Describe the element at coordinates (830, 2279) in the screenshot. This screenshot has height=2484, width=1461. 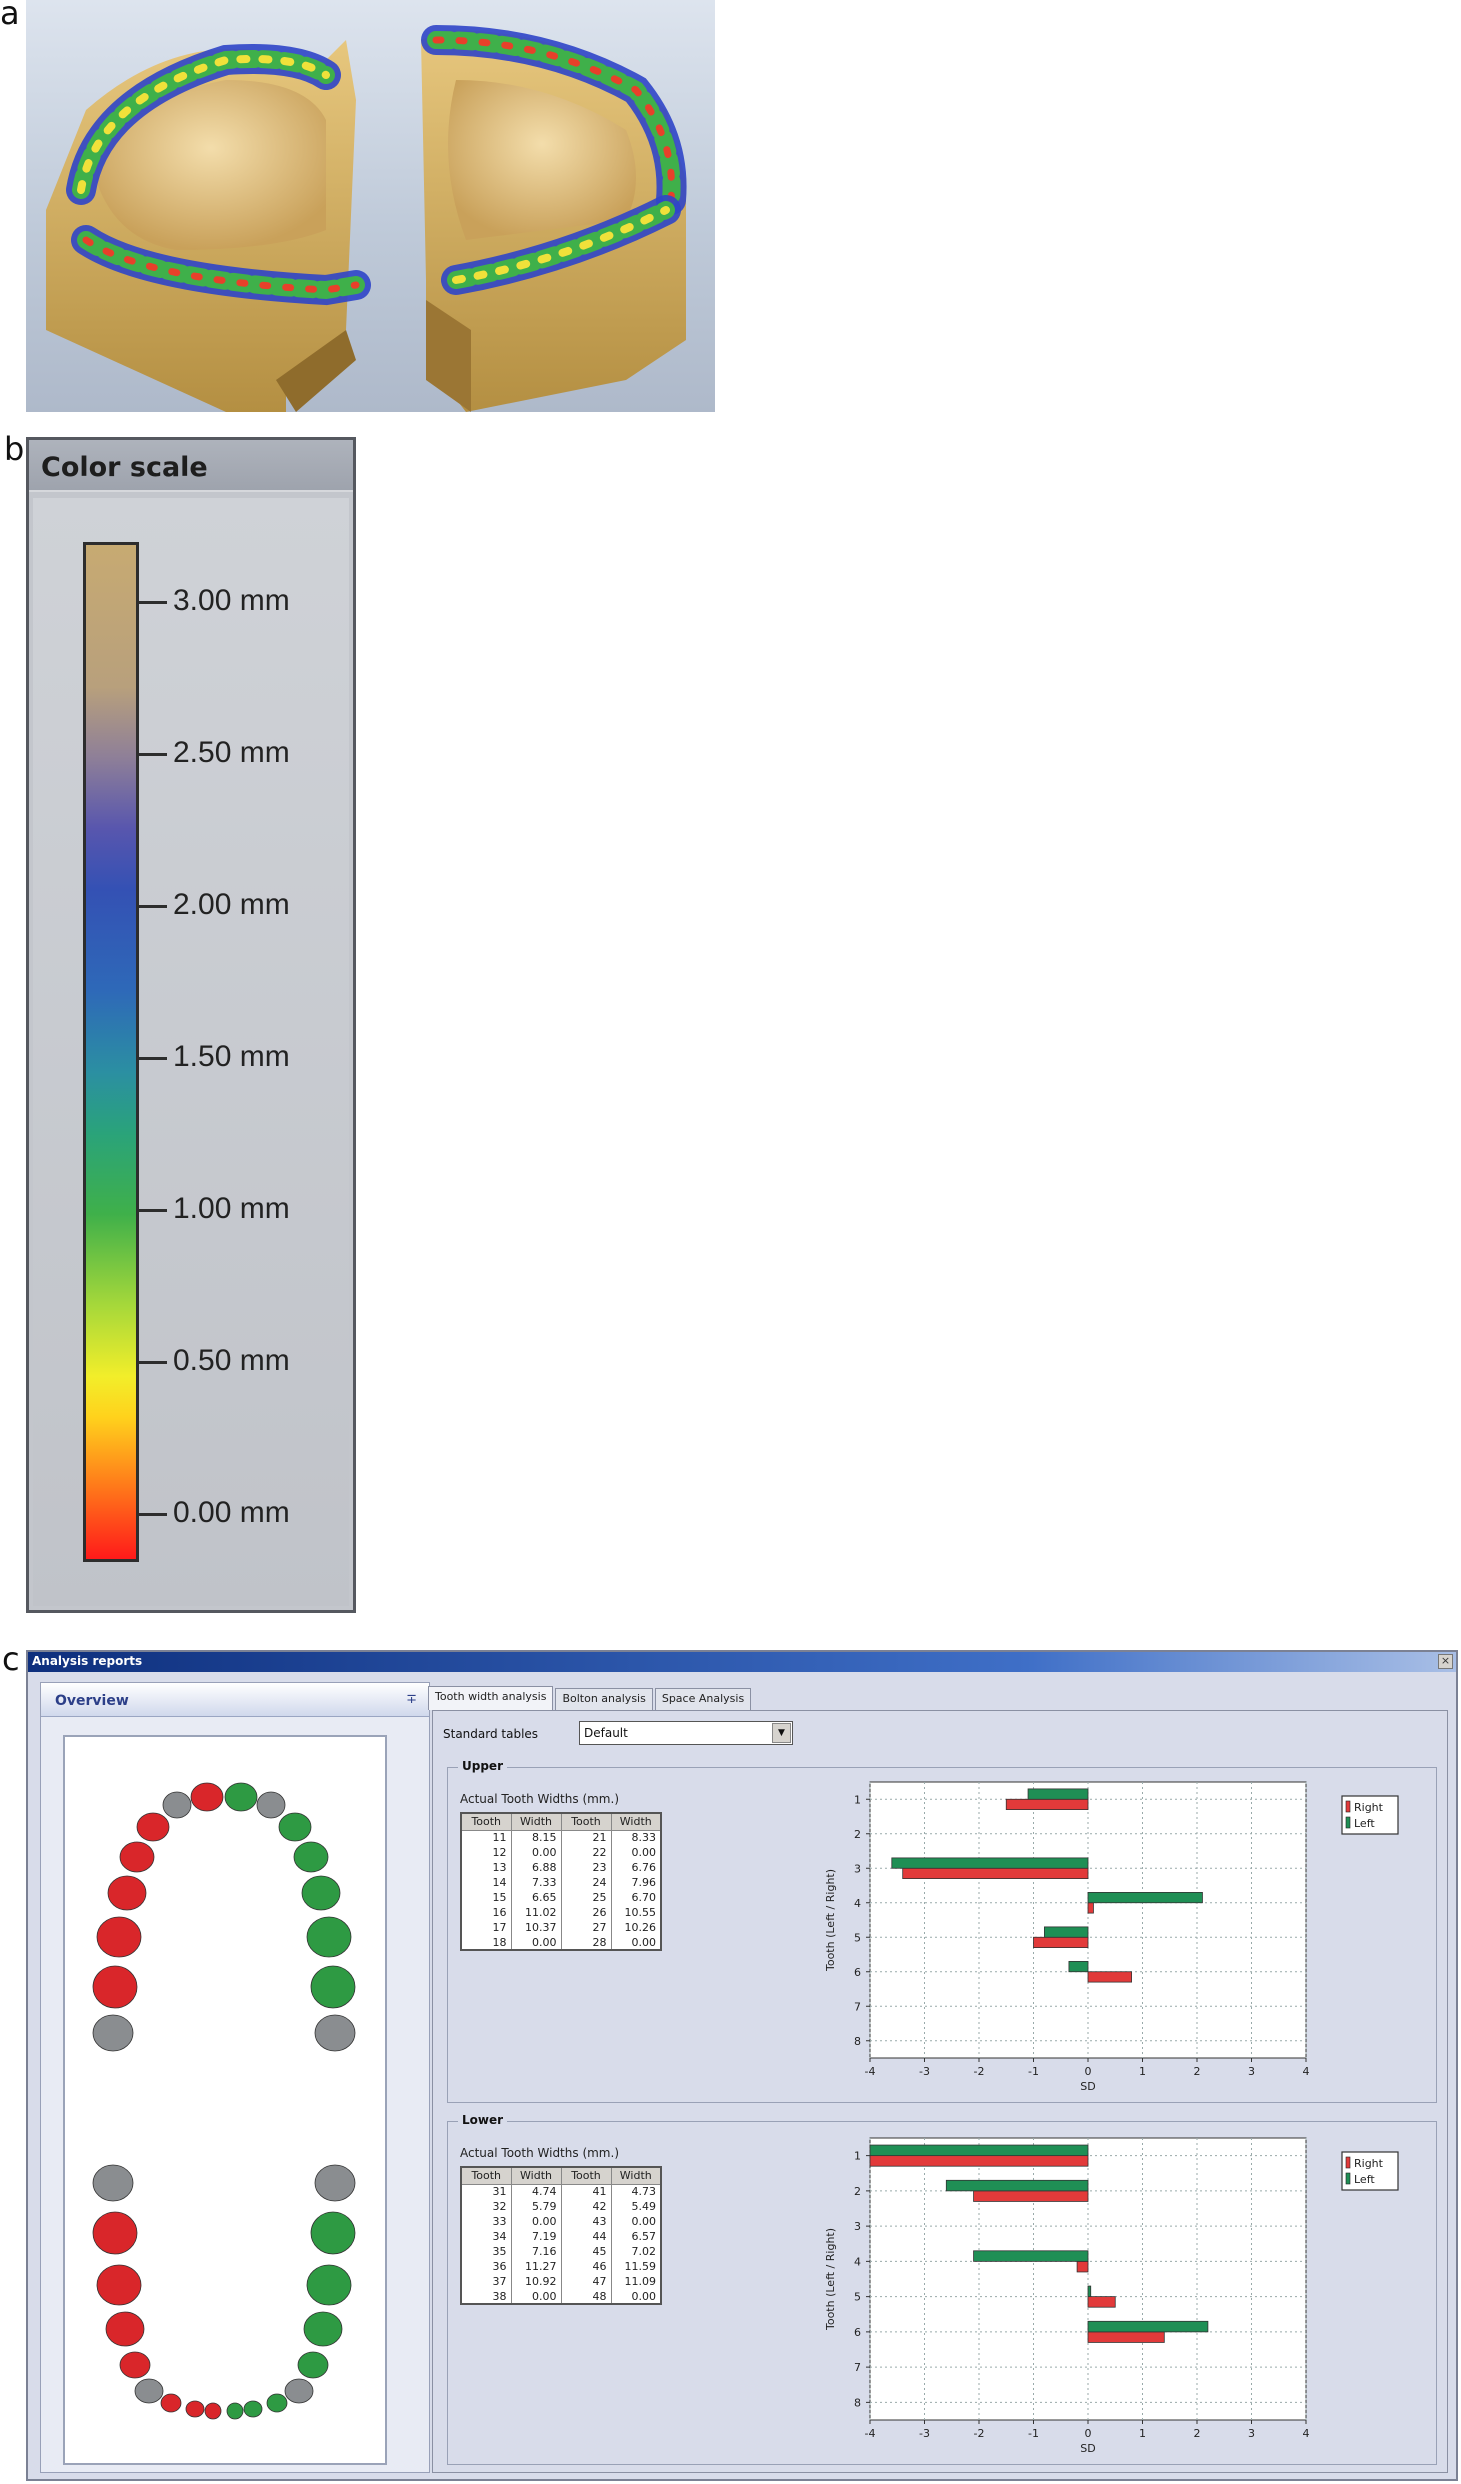
I see `y-axis-label: Tooth (Left / Right)` at that location.